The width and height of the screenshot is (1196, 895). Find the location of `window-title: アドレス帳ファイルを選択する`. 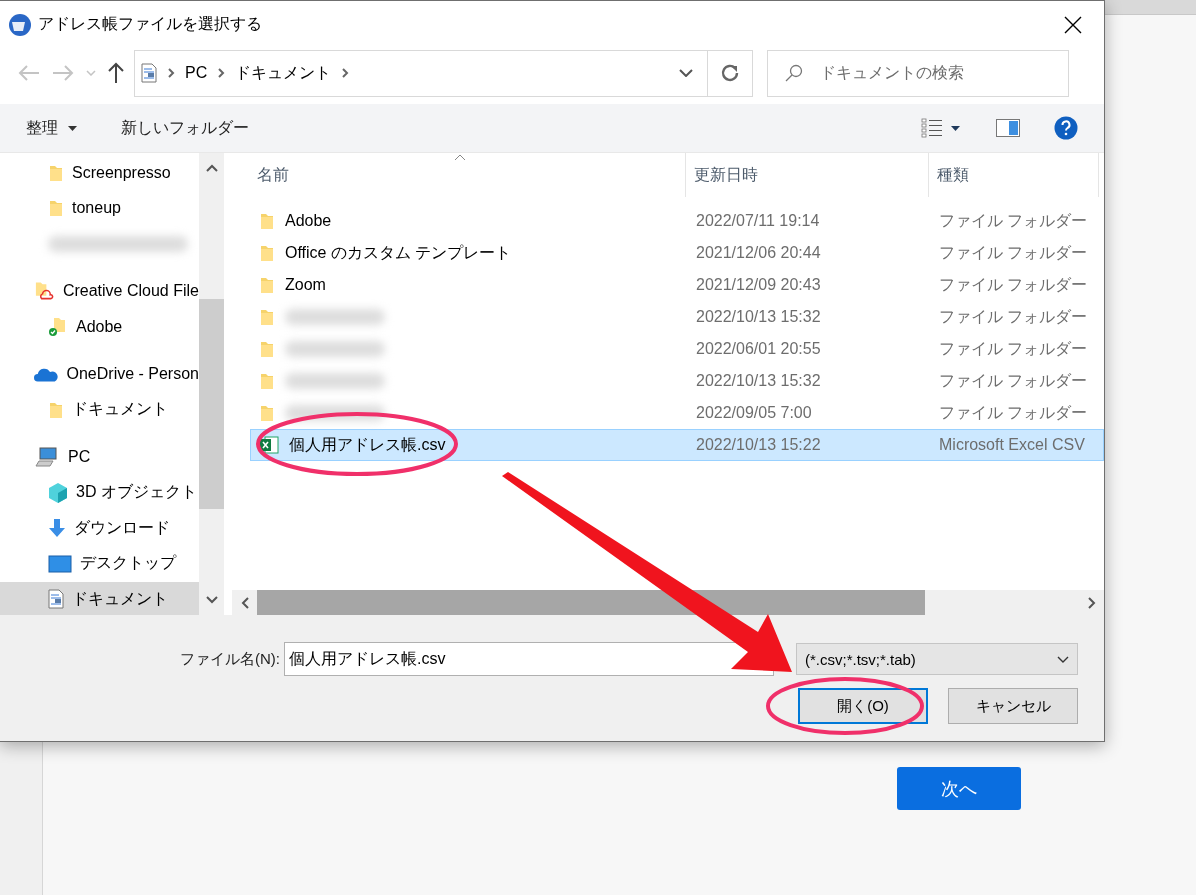

window-title: アドレス帳ファイルを選択する is located at coordinates (150, 24).